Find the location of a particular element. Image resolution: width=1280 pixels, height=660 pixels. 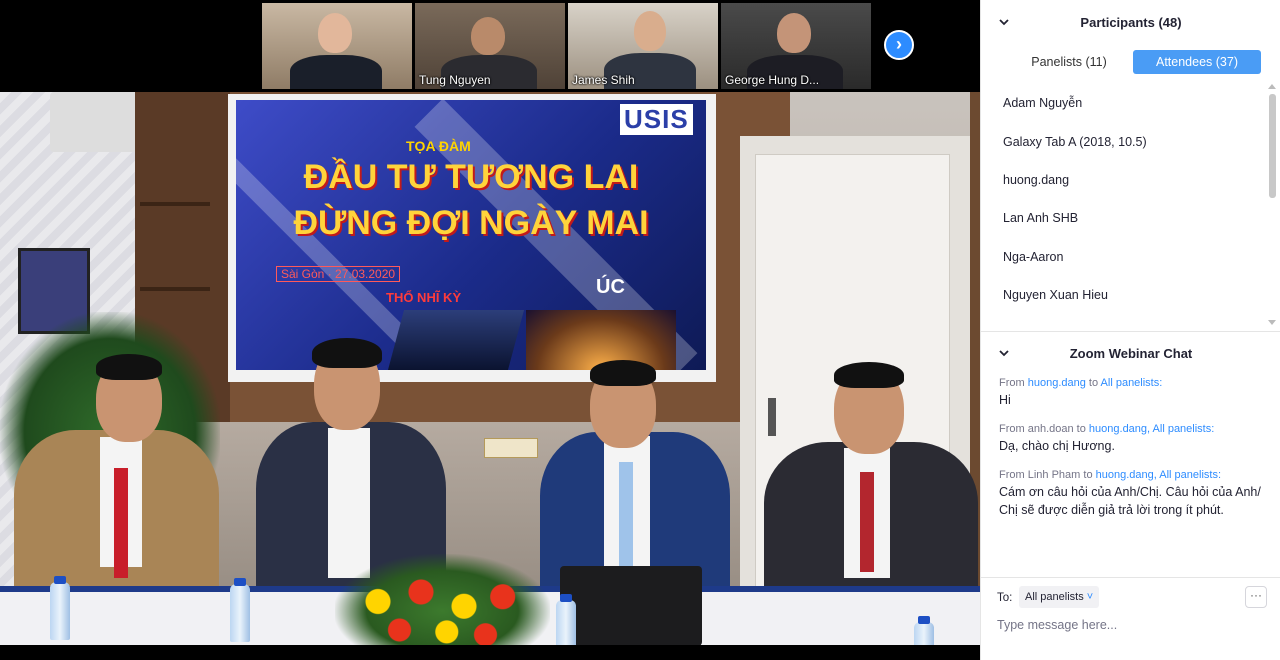

chevron-right-icon: › is located at coordinates (899, 44).